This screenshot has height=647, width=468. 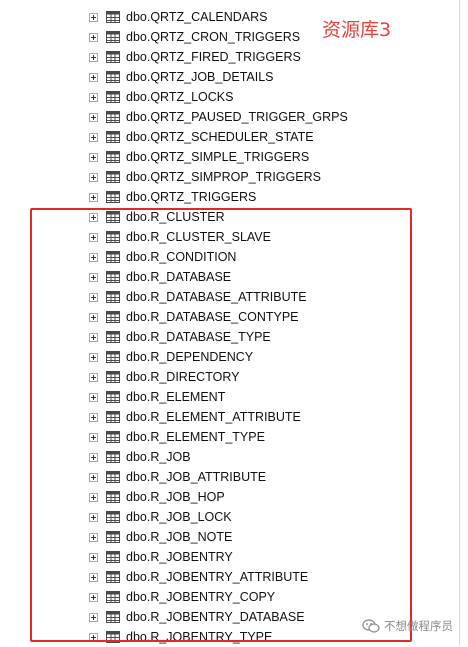 What do you see at coordinates (198, 337) in the screenshot?
I see `tree-node-label: dbo.R_DATABASE_TYPE` at bounding box center [198, 337].